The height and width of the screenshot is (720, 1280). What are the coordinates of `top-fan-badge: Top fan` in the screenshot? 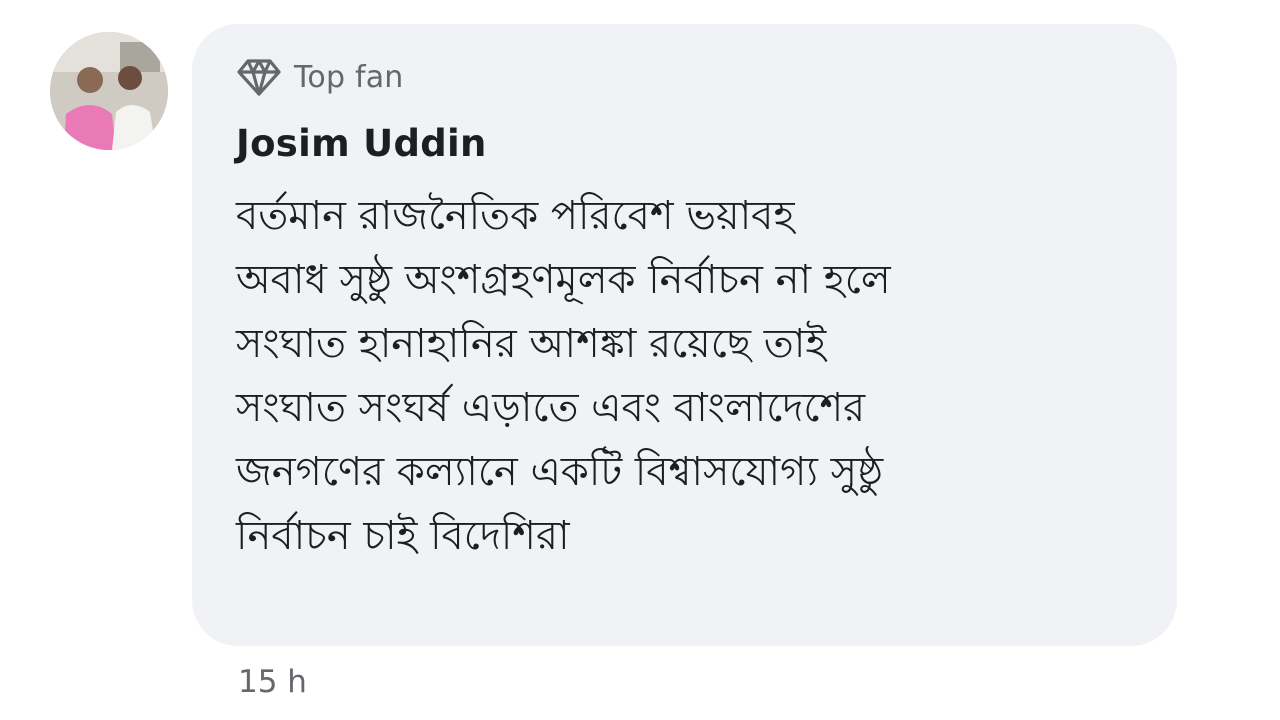 It's located at (320, 77).